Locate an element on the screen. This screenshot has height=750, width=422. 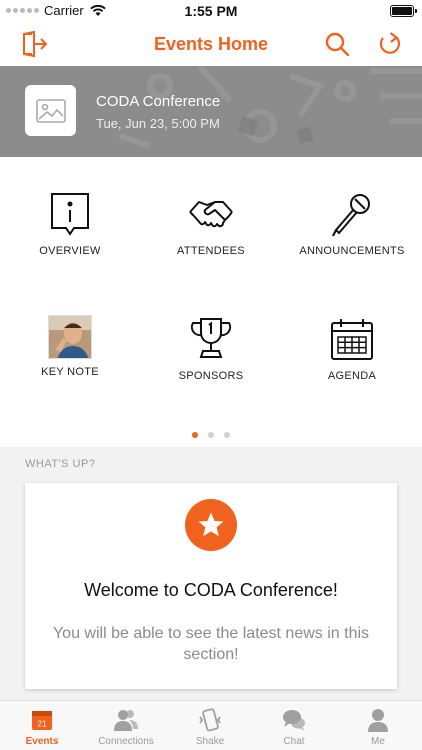
image-icon is located at coordinates (50, 110).